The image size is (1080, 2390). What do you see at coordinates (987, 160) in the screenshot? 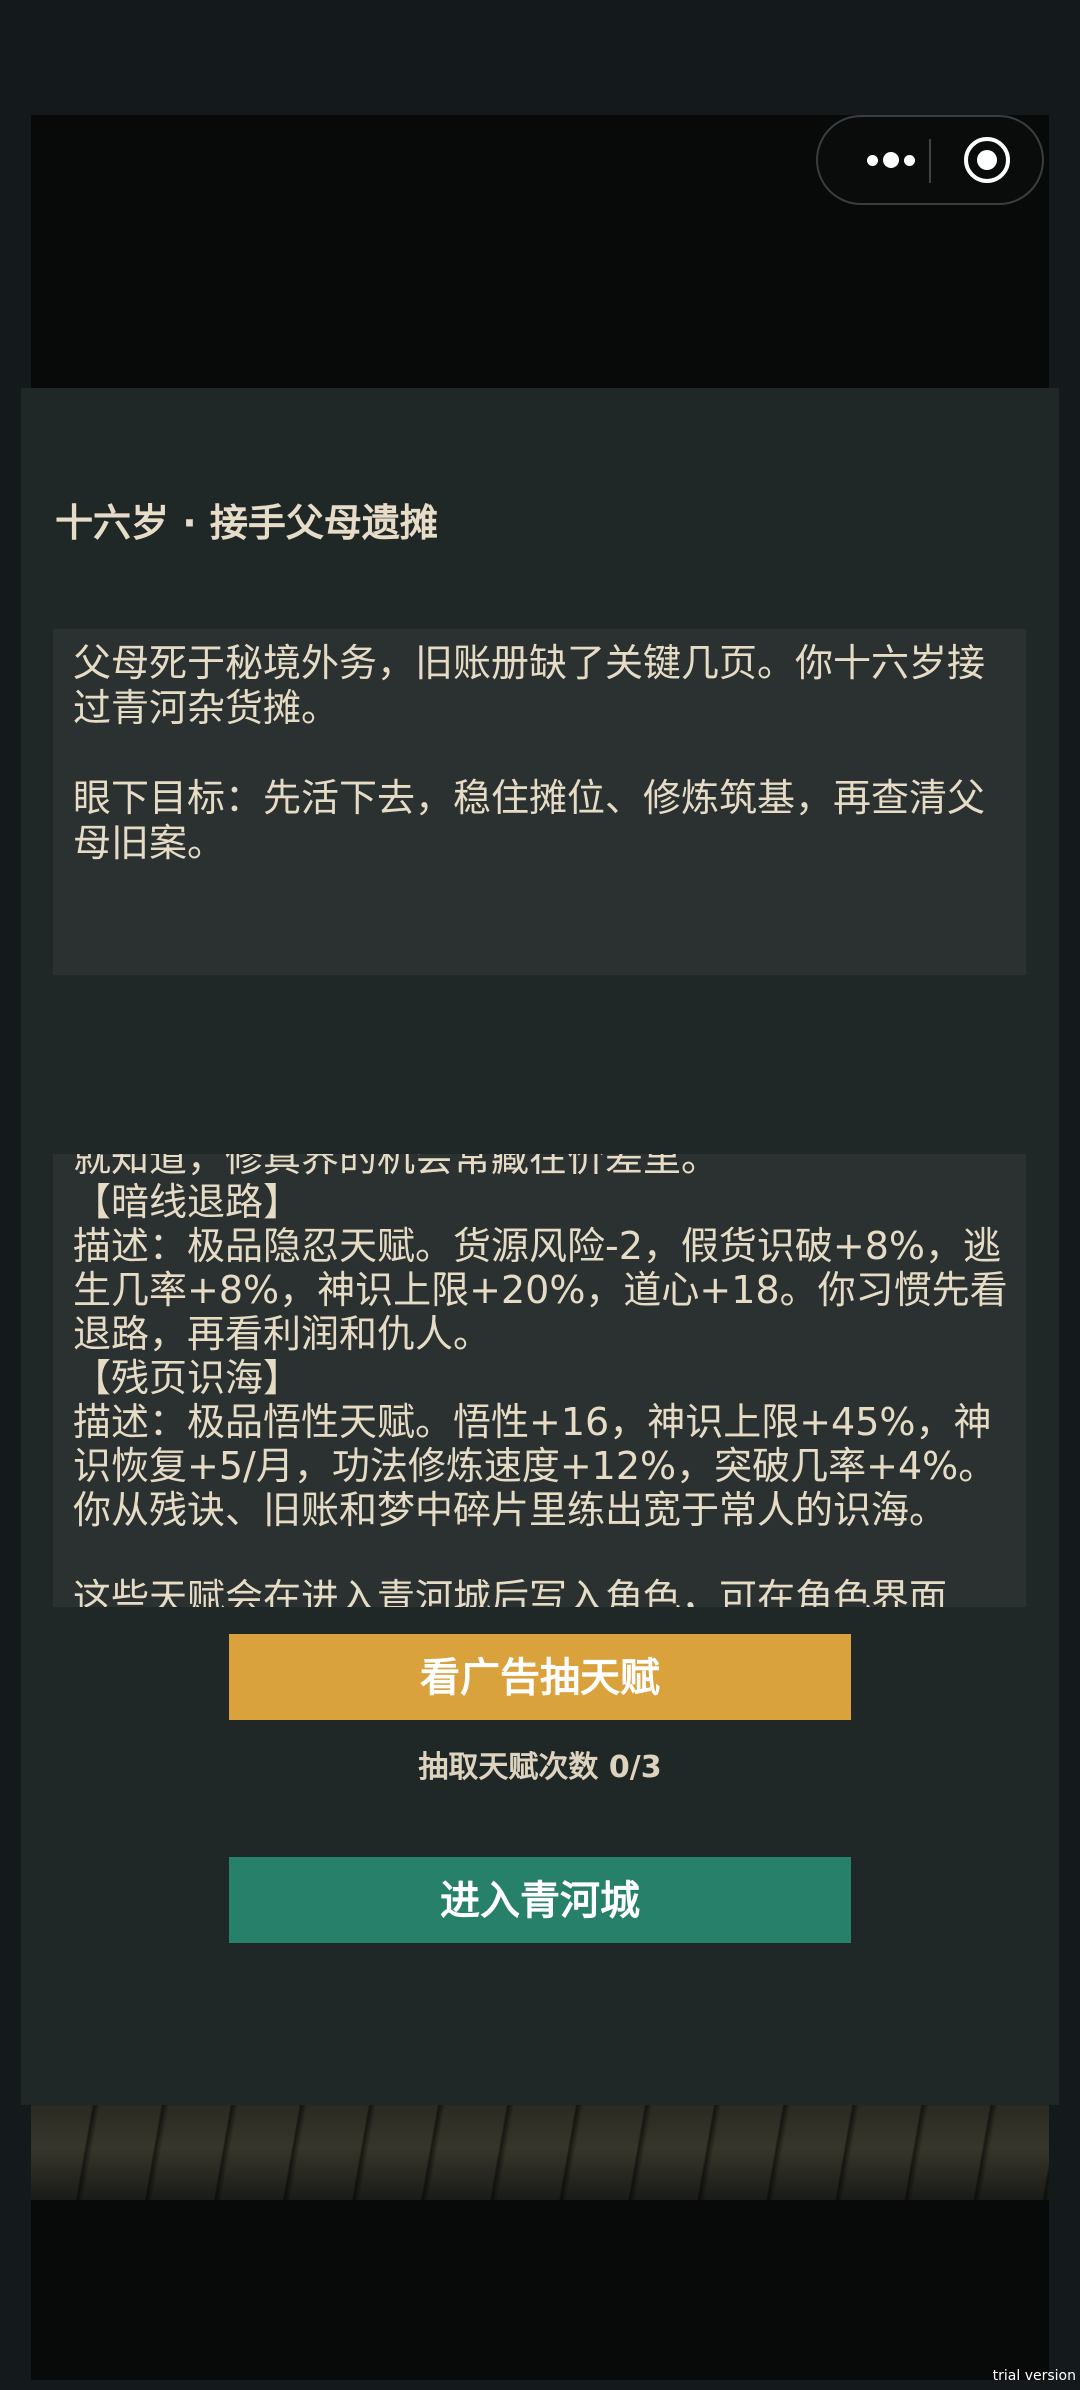
I see `target-circle-icon` at bounding box center [987, 160].